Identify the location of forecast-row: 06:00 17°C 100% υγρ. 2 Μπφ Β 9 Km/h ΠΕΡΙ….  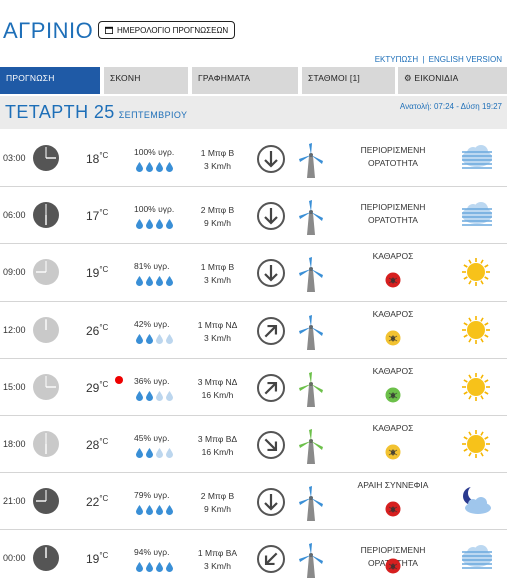
(253, 216).